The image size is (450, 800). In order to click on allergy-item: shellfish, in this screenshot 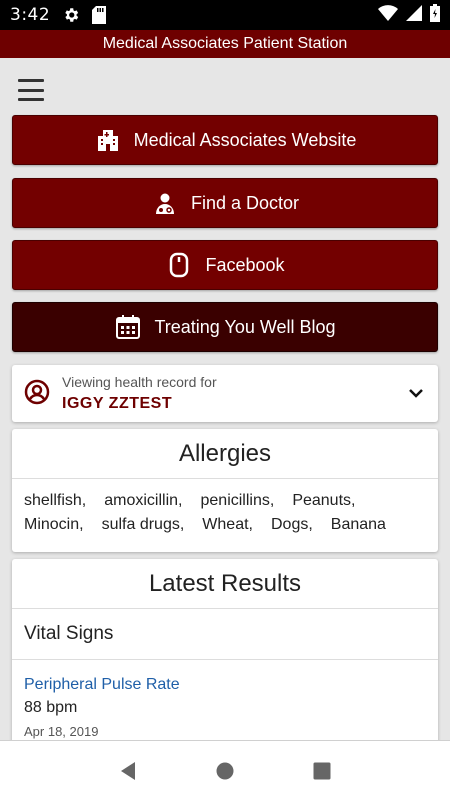, I will do `click(55, 500)`.